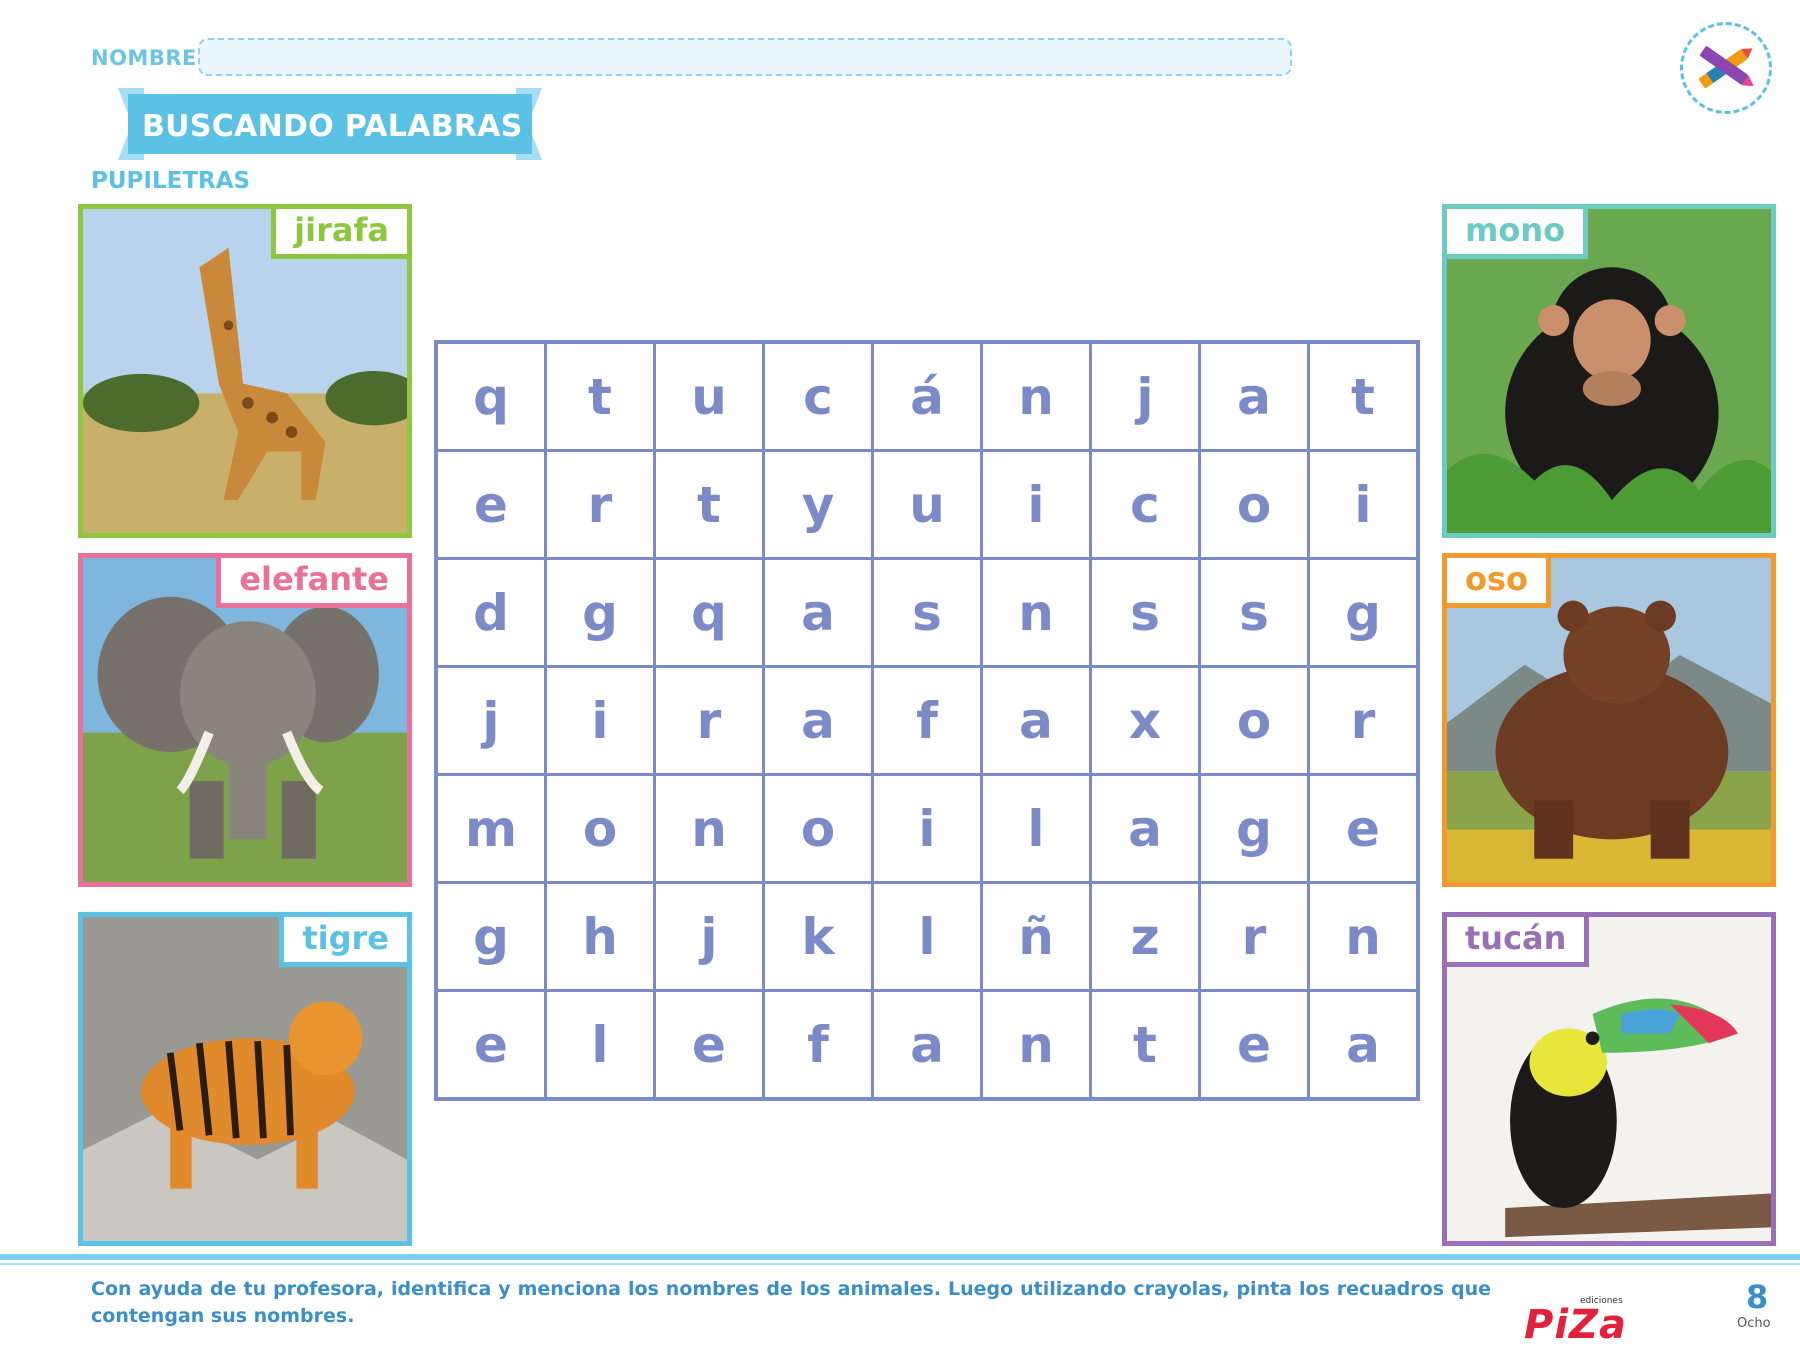 The height and width of the screenshot is (1363, 1800). I want to click on card-mono: mono, so click(1609, 371).